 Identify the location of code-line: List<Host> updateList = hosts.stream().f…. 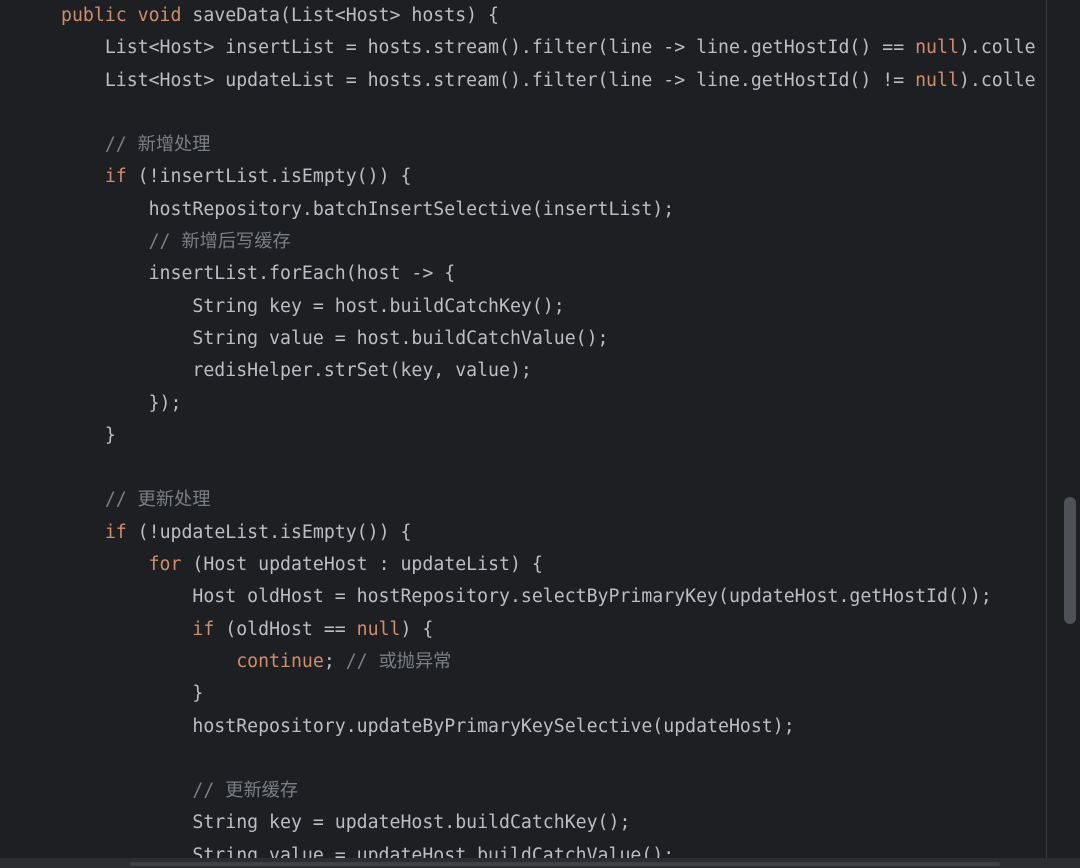
(553, 81).